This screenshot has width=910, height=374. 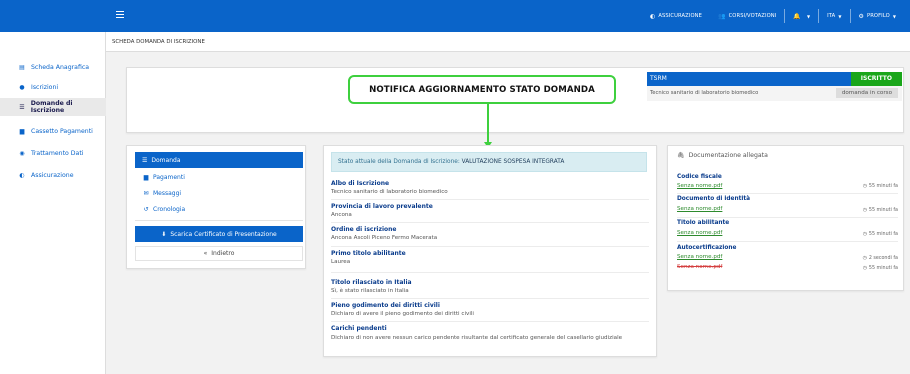 What do you see at coordinates (364, 229) in the screenshot?
I see `field-label: Ordine di iscrizione` at bounding box center [364, 229].